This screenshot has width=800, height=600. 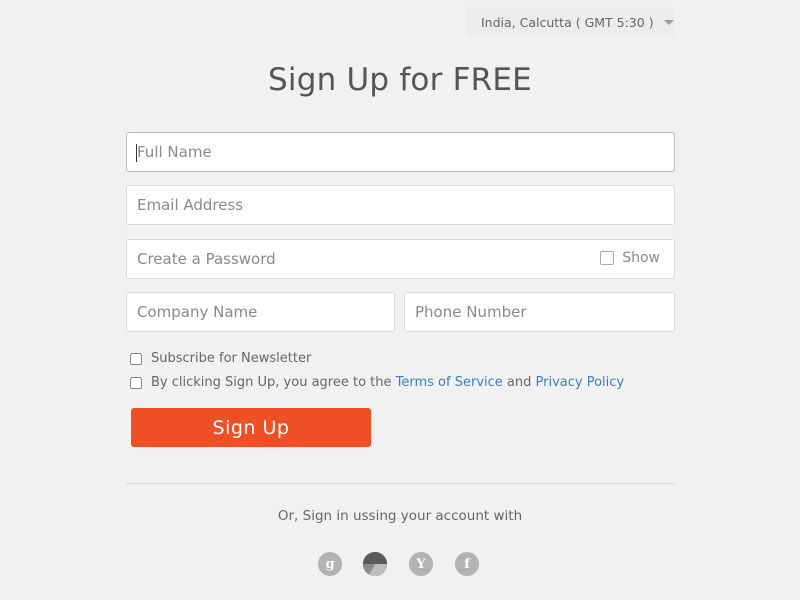 I want to click on timezone-label: India, Calcutta ( GMT 5:30 ), so click(x=567, y=22).